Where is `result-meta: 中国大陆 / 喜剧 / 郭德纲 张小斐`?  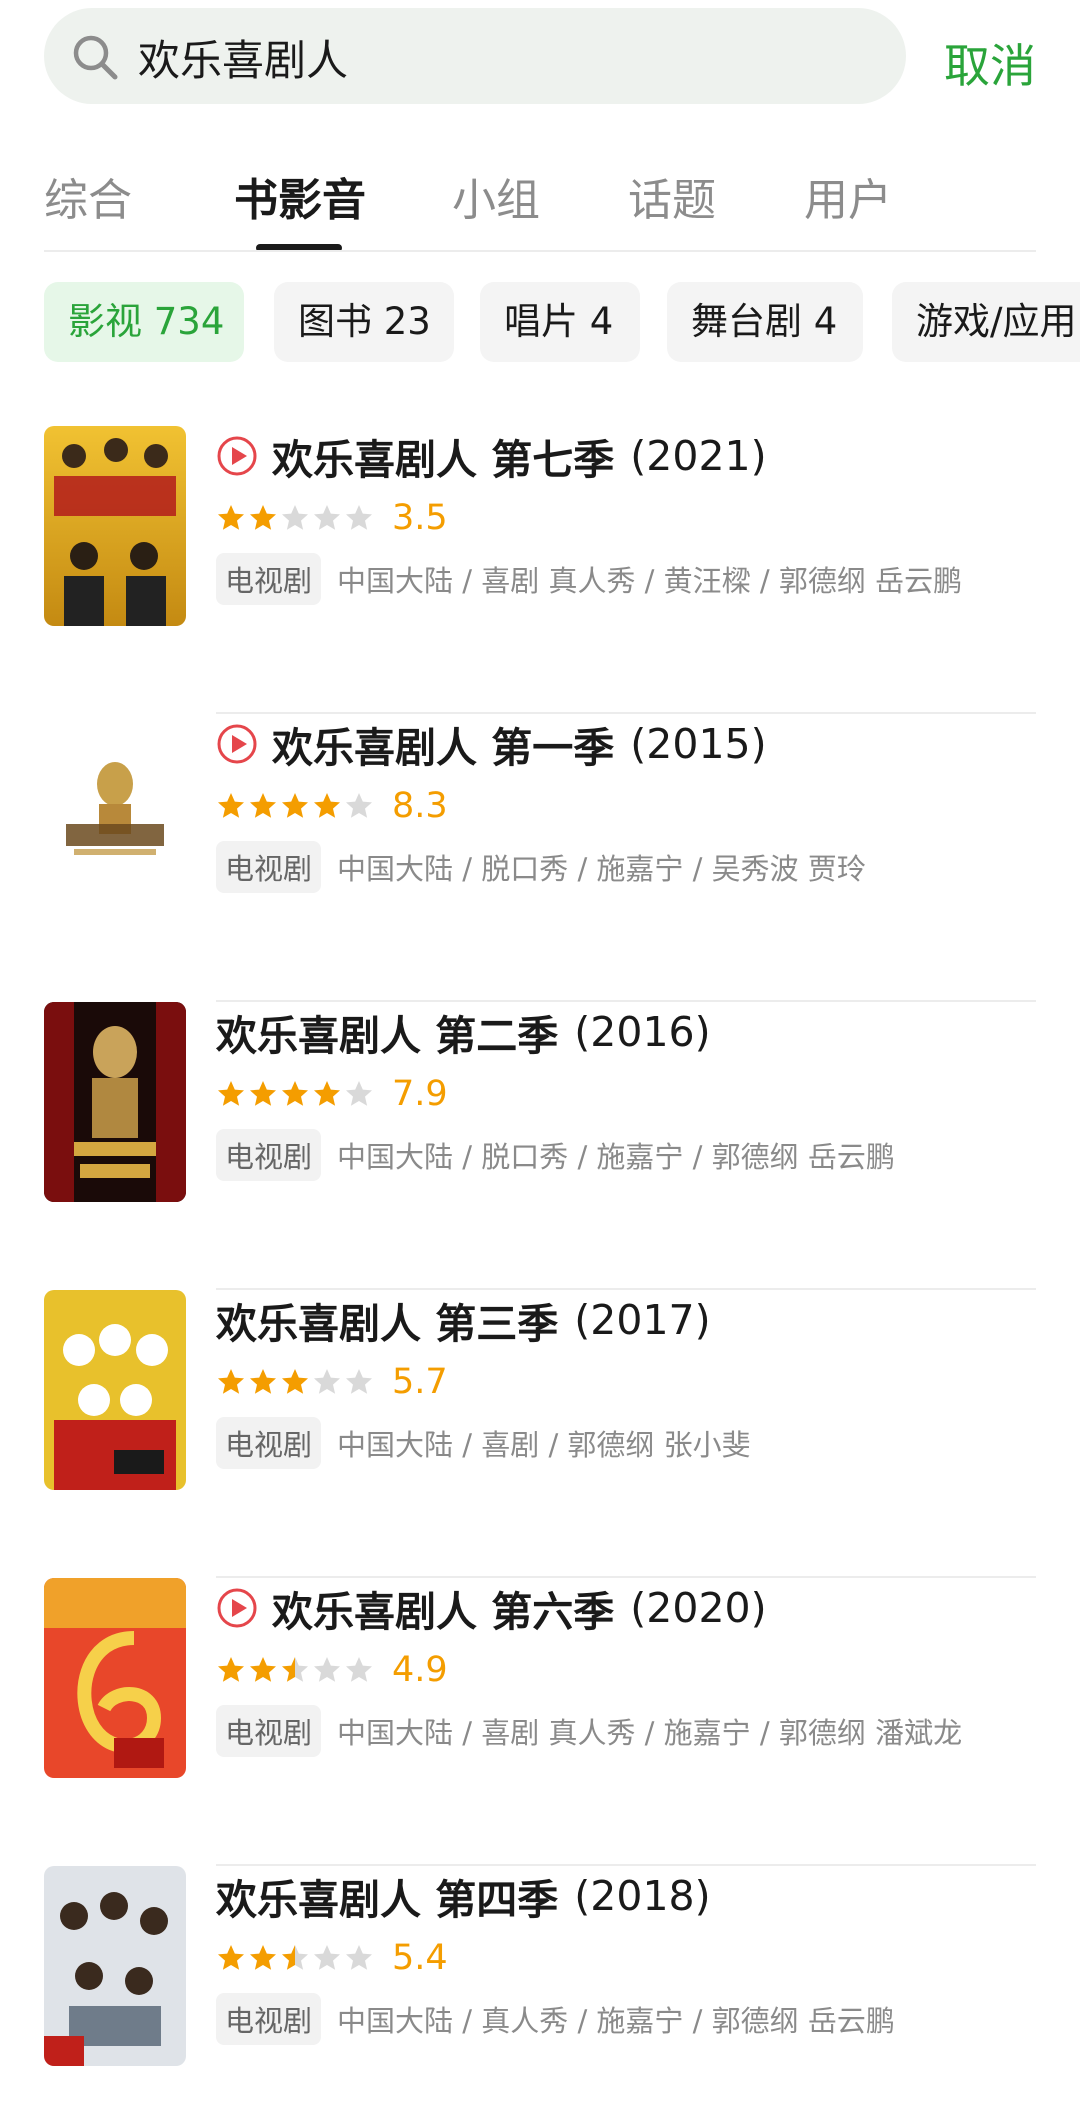
result-meta: 中国大陆 / 喜剧 / 郭德纲 张小斐 is located at coordinates (544, 1445).